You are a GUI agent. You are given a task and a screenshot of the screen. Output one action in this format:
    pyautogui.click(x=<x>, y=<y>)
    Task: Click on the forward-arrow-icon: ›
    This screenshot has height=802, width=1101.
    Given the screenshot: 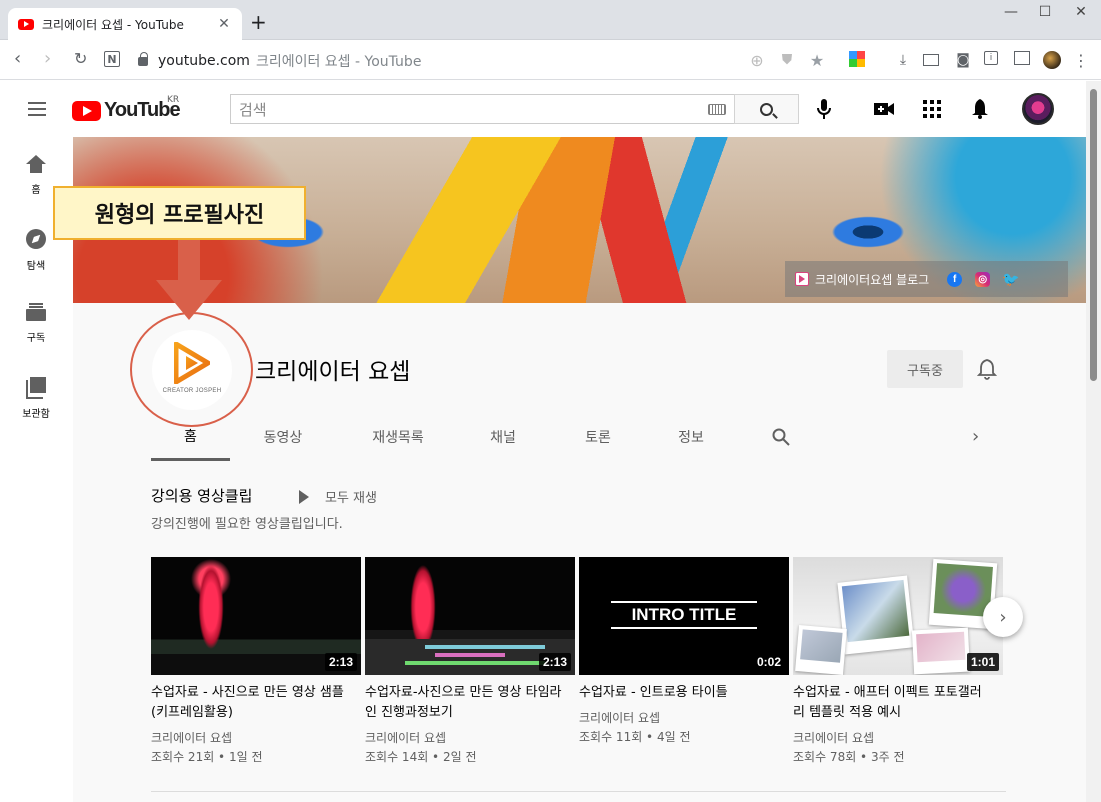 What is the action you would take?
    pyautogui.click(x=47, y=59)
    